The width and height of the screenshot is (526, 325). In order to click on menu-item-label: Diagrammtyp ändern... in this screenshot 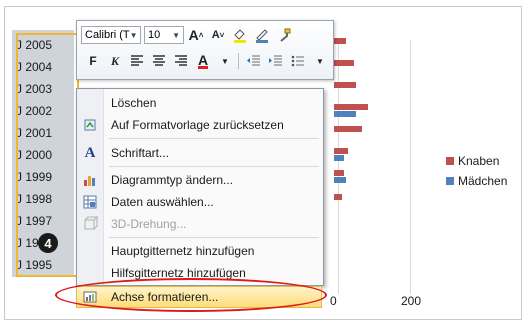, I will do `click(172, 180)`.